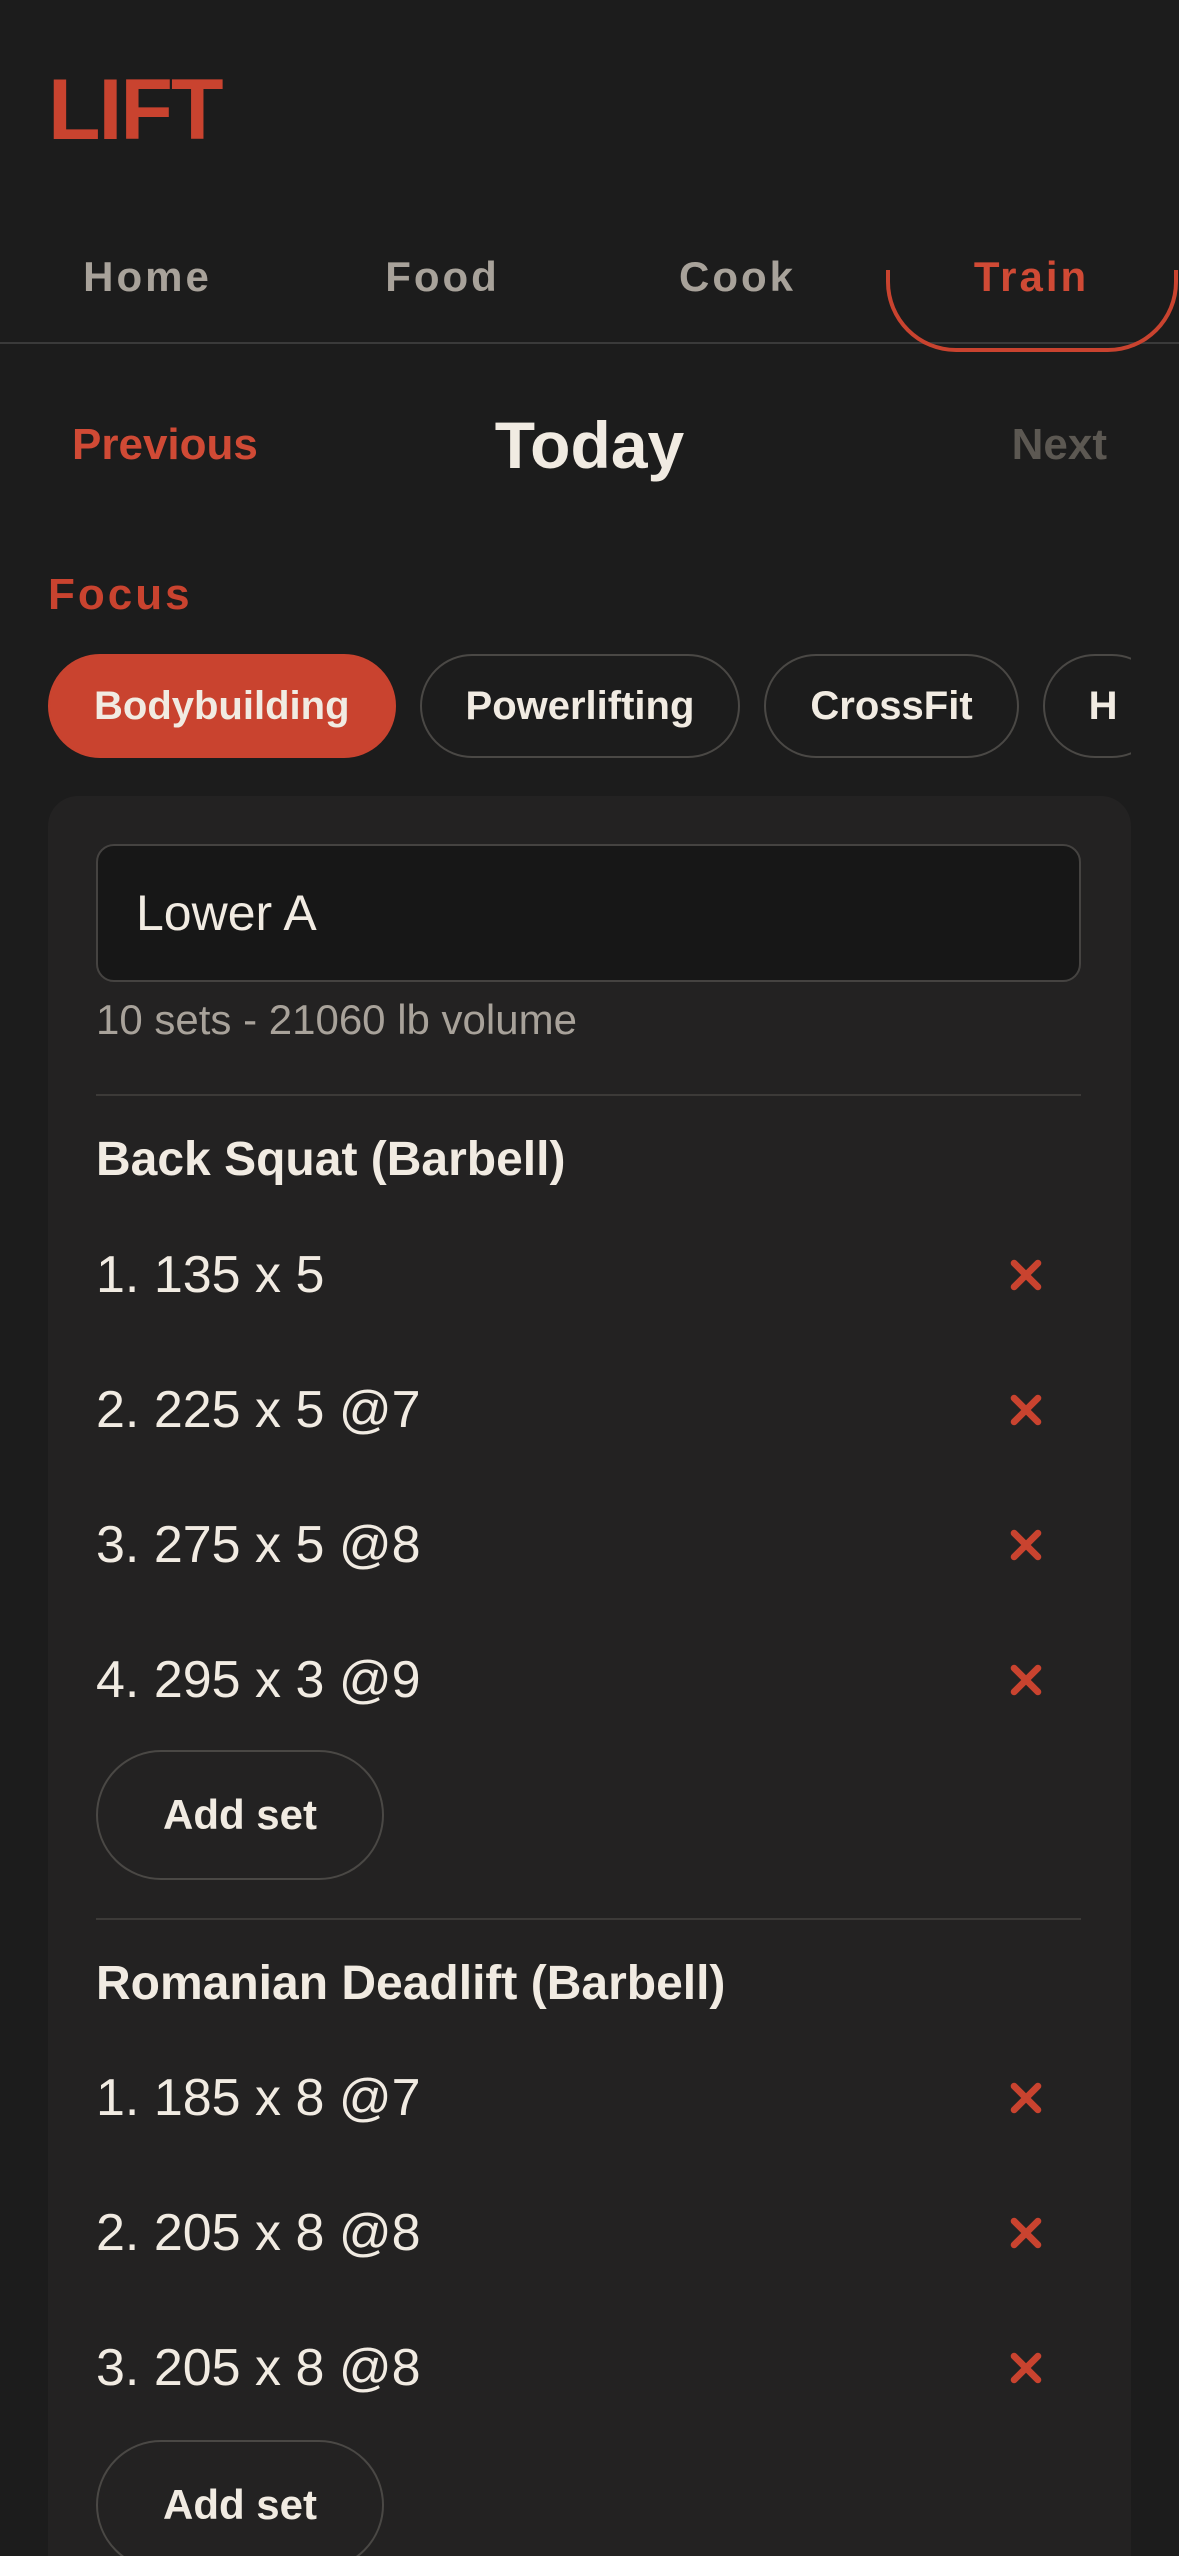 This screenshot has height=2556, width=1179. Describe the element at coordinates (135, 110) in the screenshot. I see `app-logo: LIFT` at that location.